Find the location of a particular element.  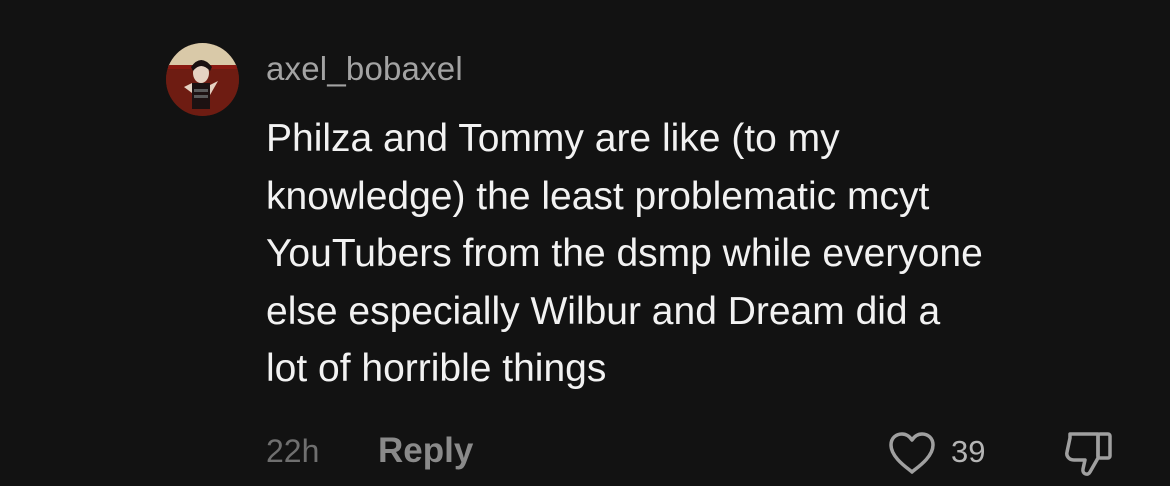

comment-text-line: knowledge) the least problematic mcyt is located at coordinates (598, 196).